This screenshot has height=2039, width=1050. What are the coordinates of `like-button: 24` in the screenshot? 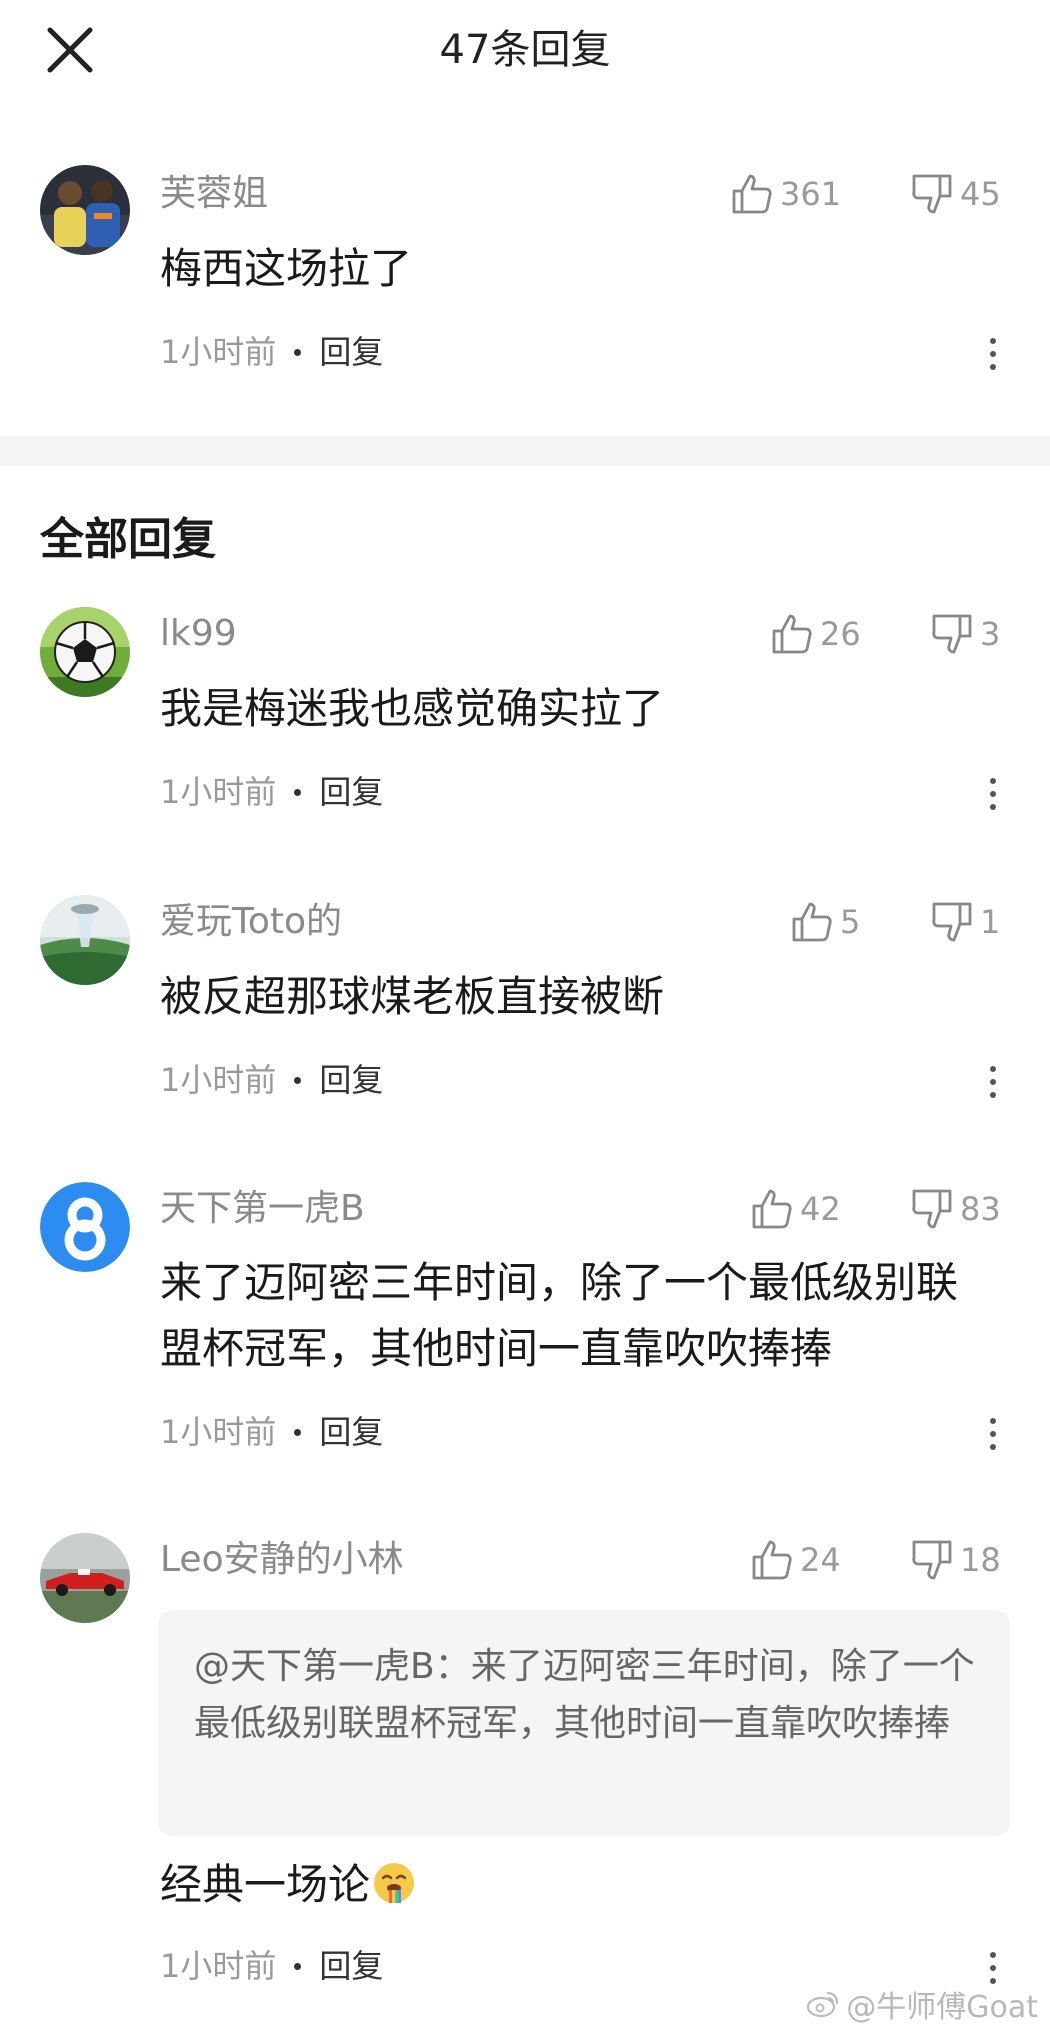 It's located at (795, 1560).